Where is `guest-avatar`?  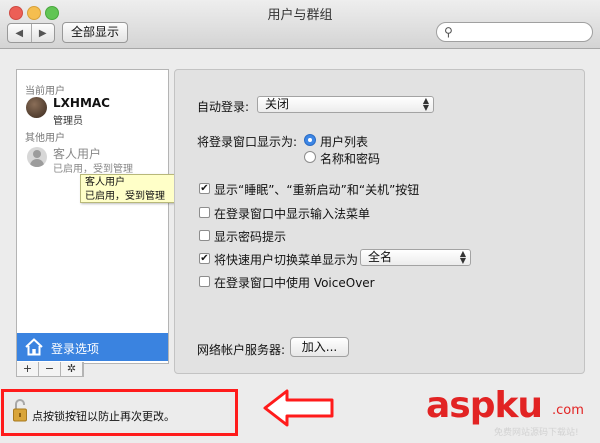
guest-avatar is located at coordinates (37, 157).